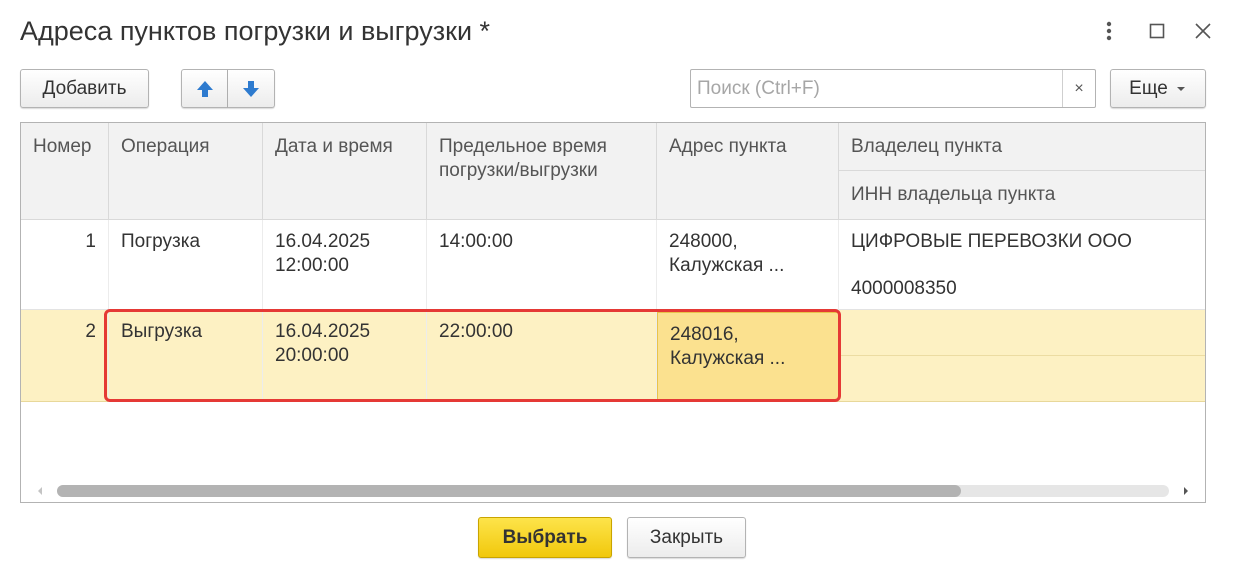 This screenshot has height=577, width=1234. What do you see at coordinates (703, 241) in the screenshot?
I see `row-address-line1: 248000,` at bounding box center [703, 241].